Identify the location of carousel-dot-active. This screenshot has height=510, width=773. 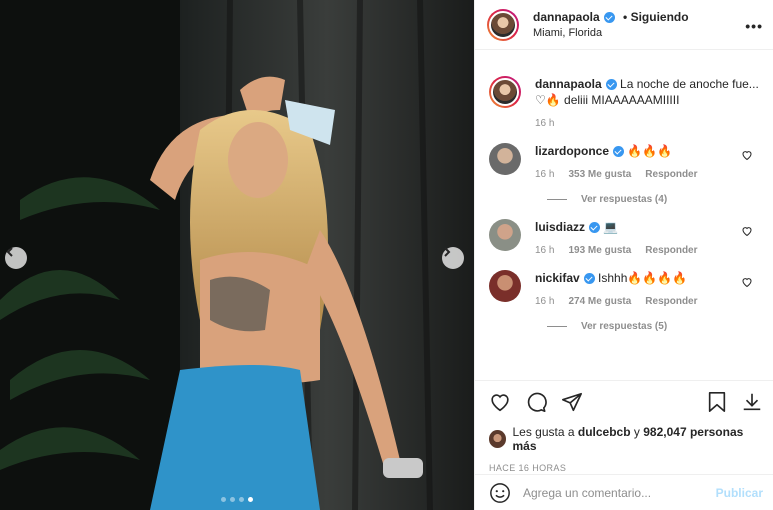
(250, 499).